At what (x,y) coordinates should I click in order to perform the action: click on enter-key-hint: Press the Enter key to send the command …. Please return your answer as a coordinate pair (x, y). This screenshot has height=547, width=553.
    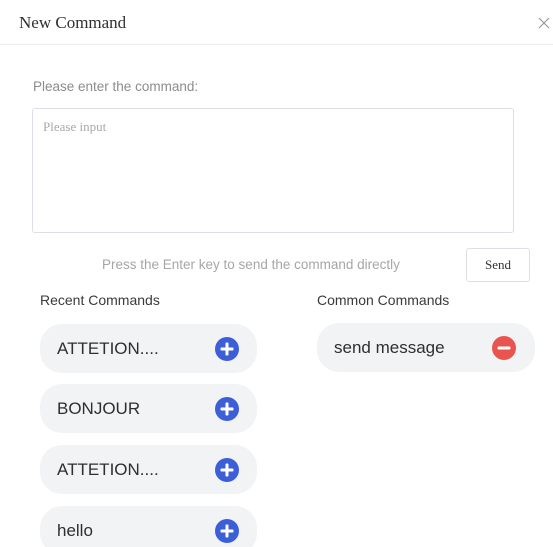
    Looking at the image, I should click on (251, 264).